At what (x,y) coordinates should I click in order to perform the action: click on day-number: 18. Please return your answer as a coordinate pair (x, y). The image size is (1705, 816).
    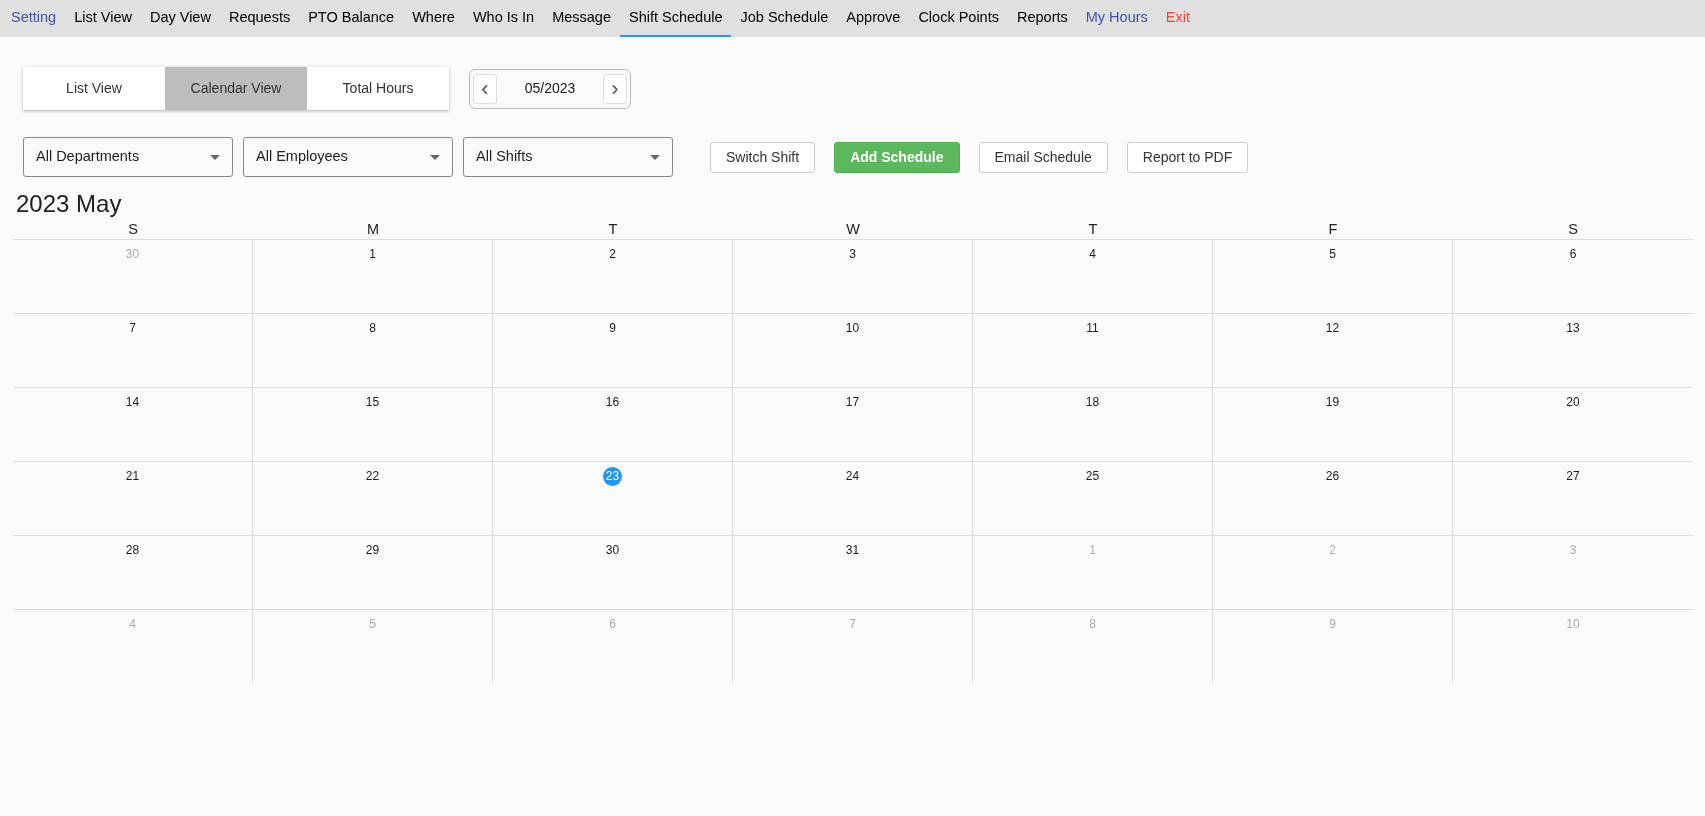
    Looking at the image, I should click on (1092, 402).